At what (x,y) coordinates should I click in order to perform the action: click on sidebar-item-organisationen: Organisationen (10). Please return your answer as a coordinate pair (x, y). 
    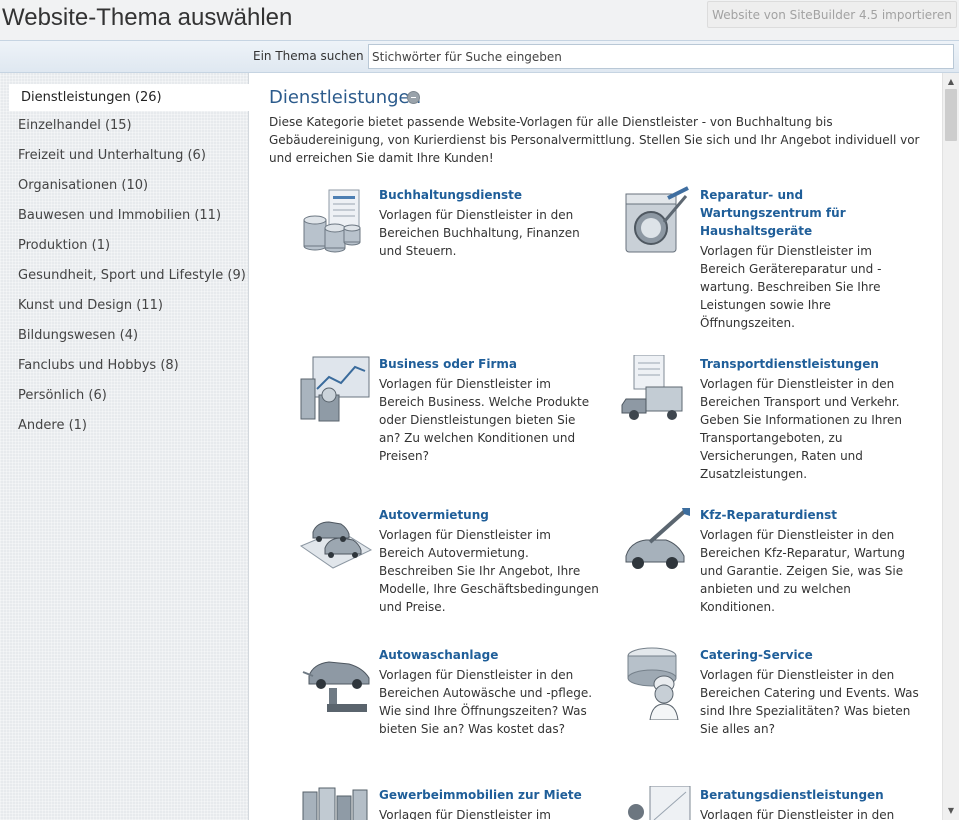
    Looking at the image, I should click on (129, 185).